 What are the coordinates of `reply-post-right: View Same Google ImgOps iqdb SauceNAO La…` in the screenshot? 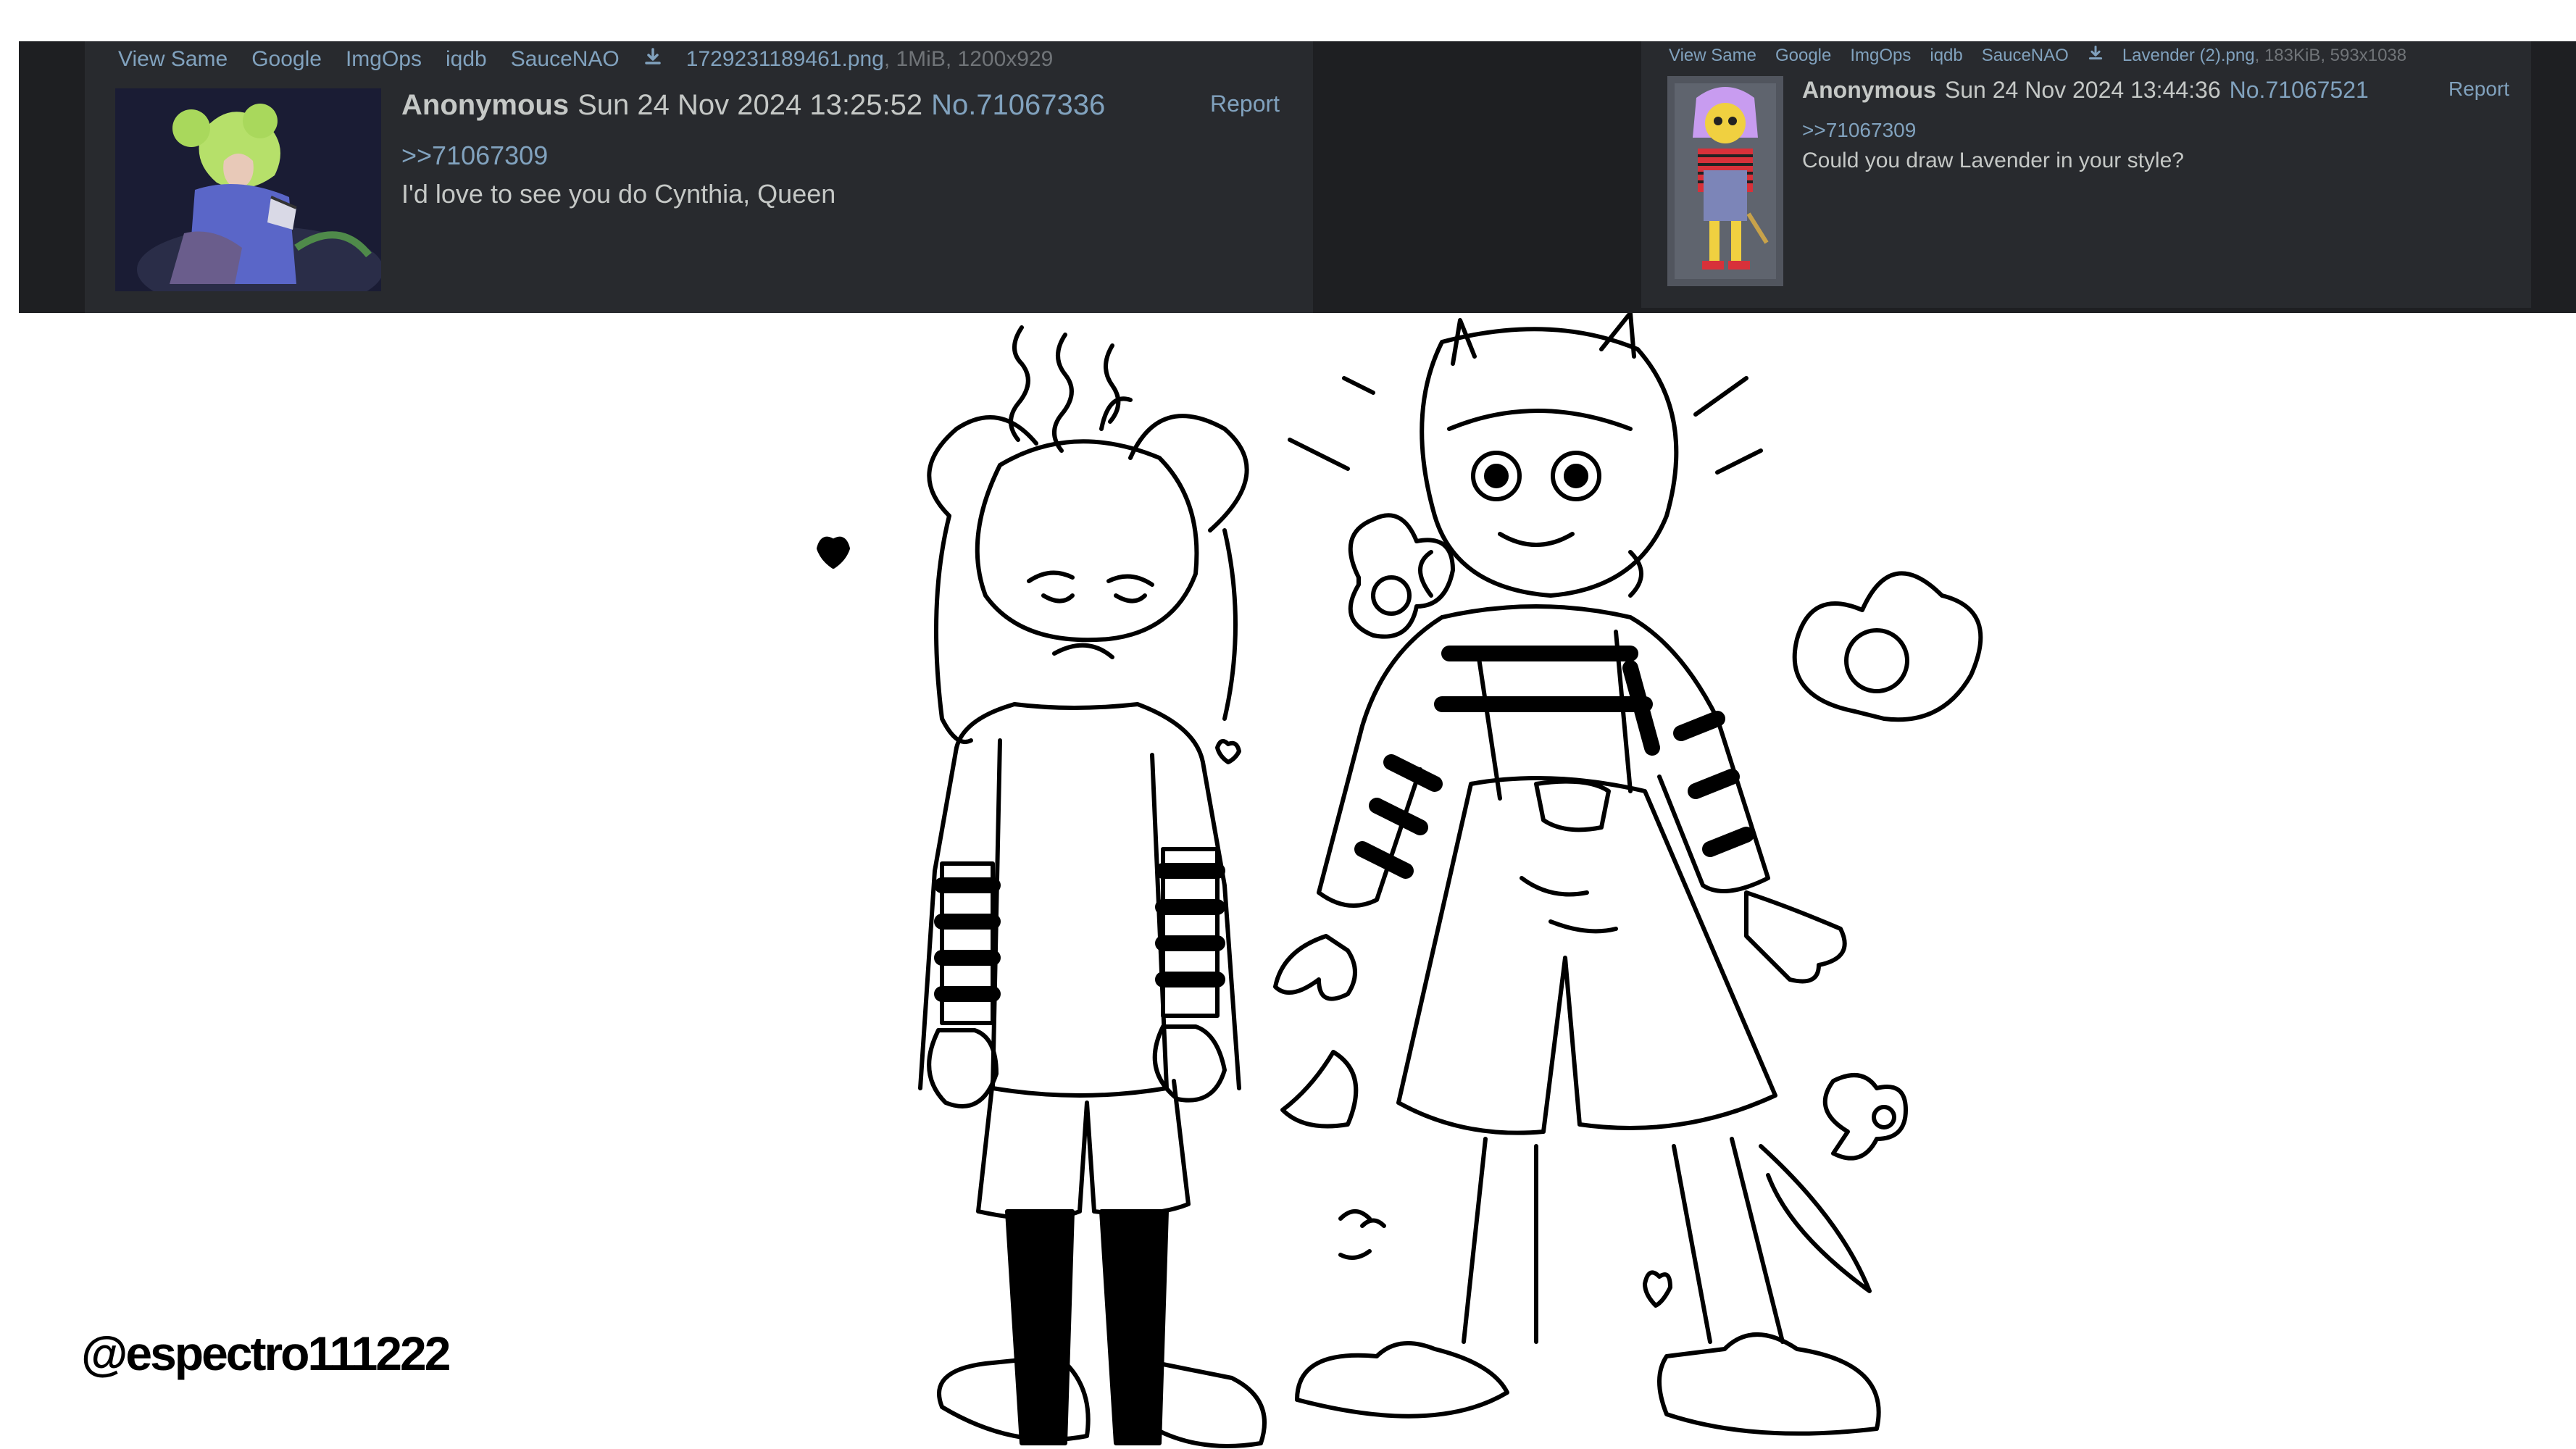 It's located at (2086, 174).